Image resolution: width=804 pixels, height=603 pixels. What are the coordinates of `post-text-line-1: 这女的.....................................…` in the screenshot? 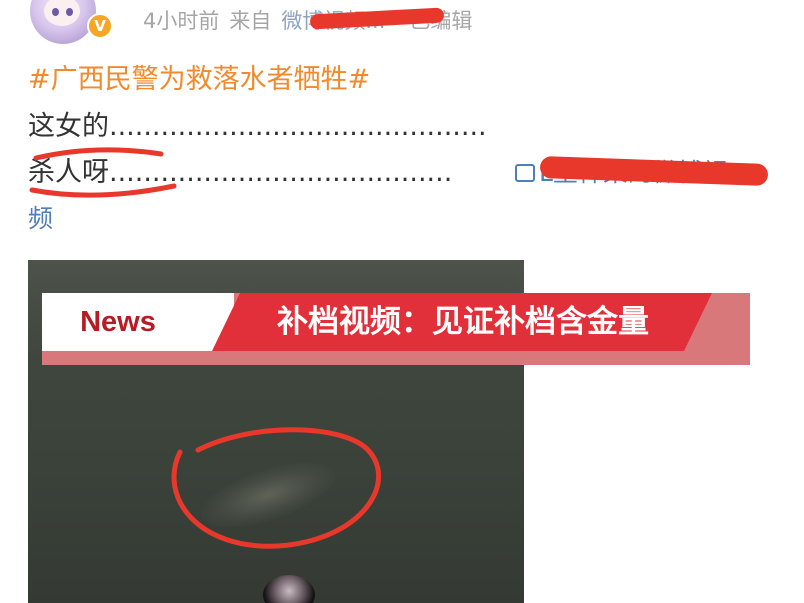 It's located at (257, 126).